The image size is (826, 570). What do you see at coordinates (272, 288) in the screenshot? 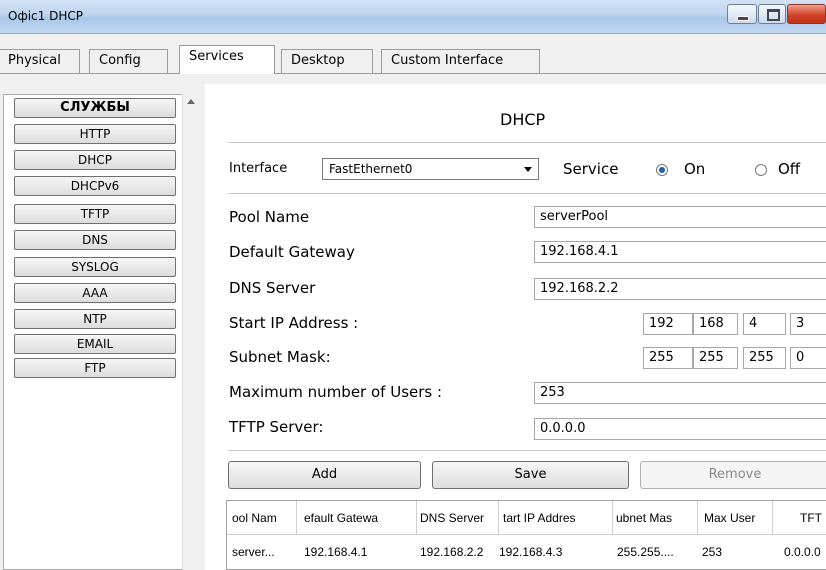
I see `dns-server-label: DNS Server` at bounding box center [272, 288].